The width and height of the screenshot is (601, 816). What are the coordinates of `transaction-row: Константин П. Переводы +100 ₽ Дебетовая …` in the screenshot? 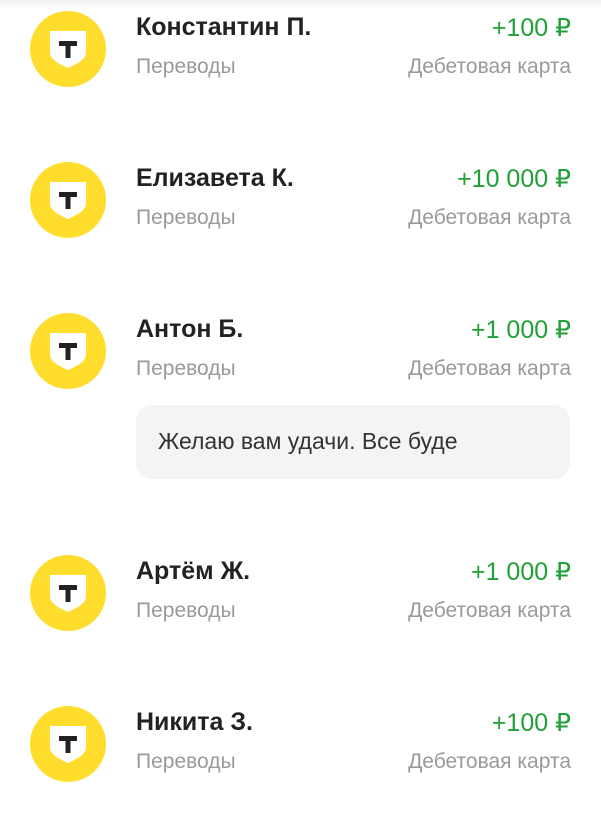 It's located at (300, 66).